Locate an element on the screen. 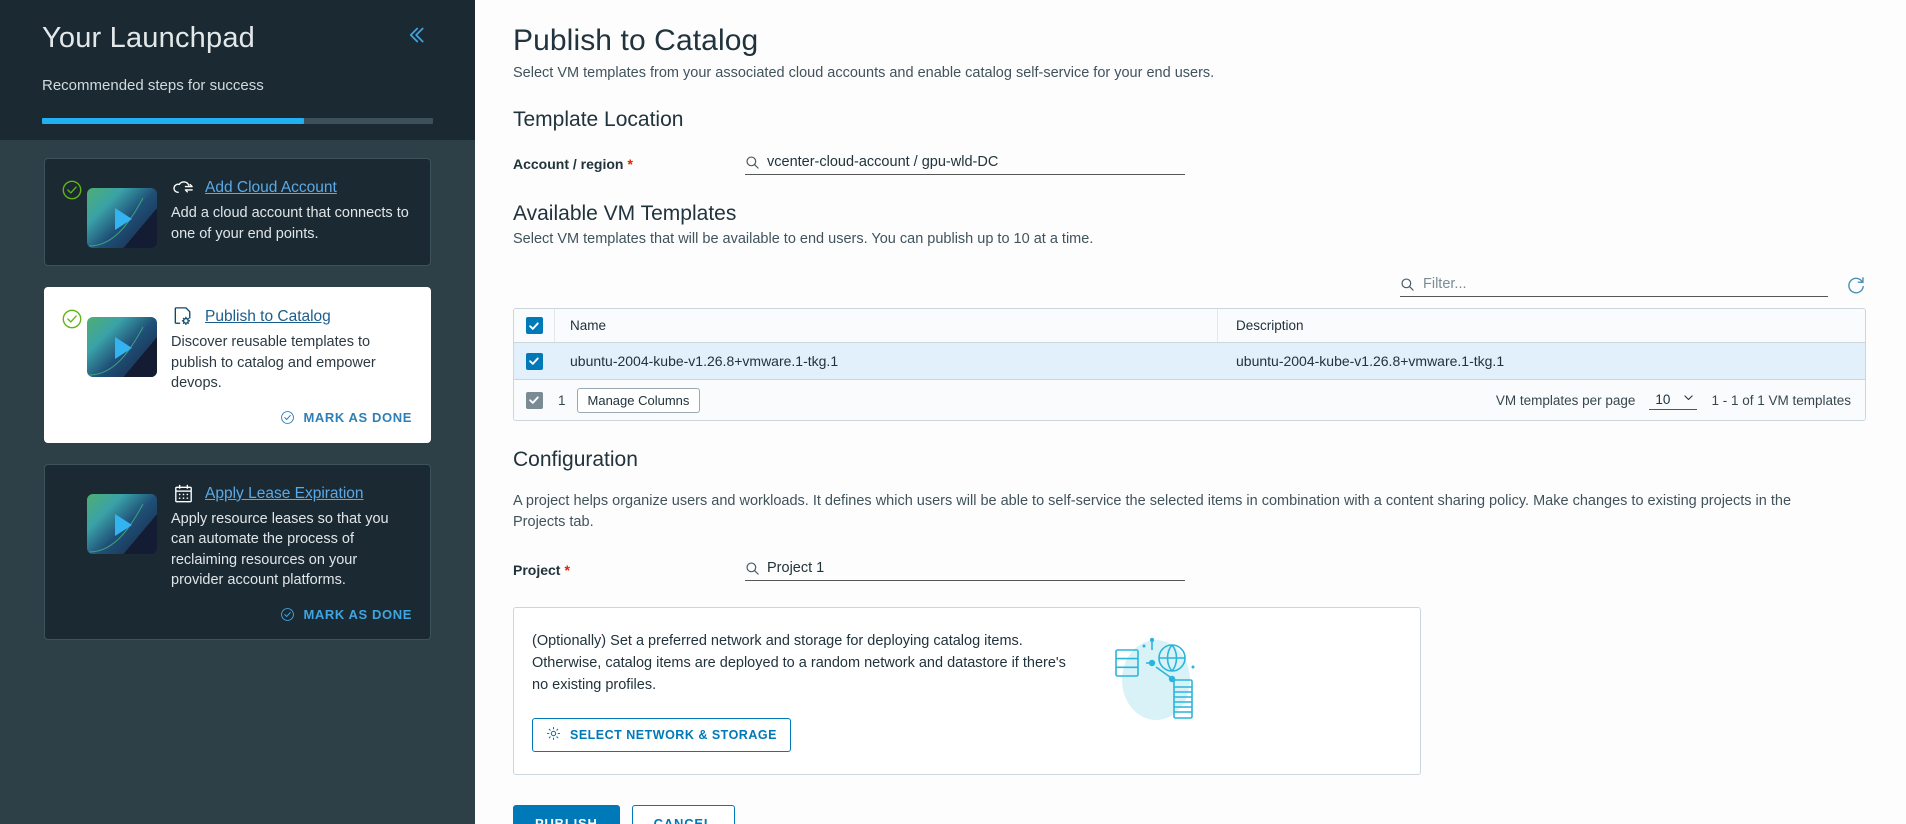 Image resolution: width=1906 pixels, height=824 pixels. progress-bar-fill is located at coordinates (173, 121).